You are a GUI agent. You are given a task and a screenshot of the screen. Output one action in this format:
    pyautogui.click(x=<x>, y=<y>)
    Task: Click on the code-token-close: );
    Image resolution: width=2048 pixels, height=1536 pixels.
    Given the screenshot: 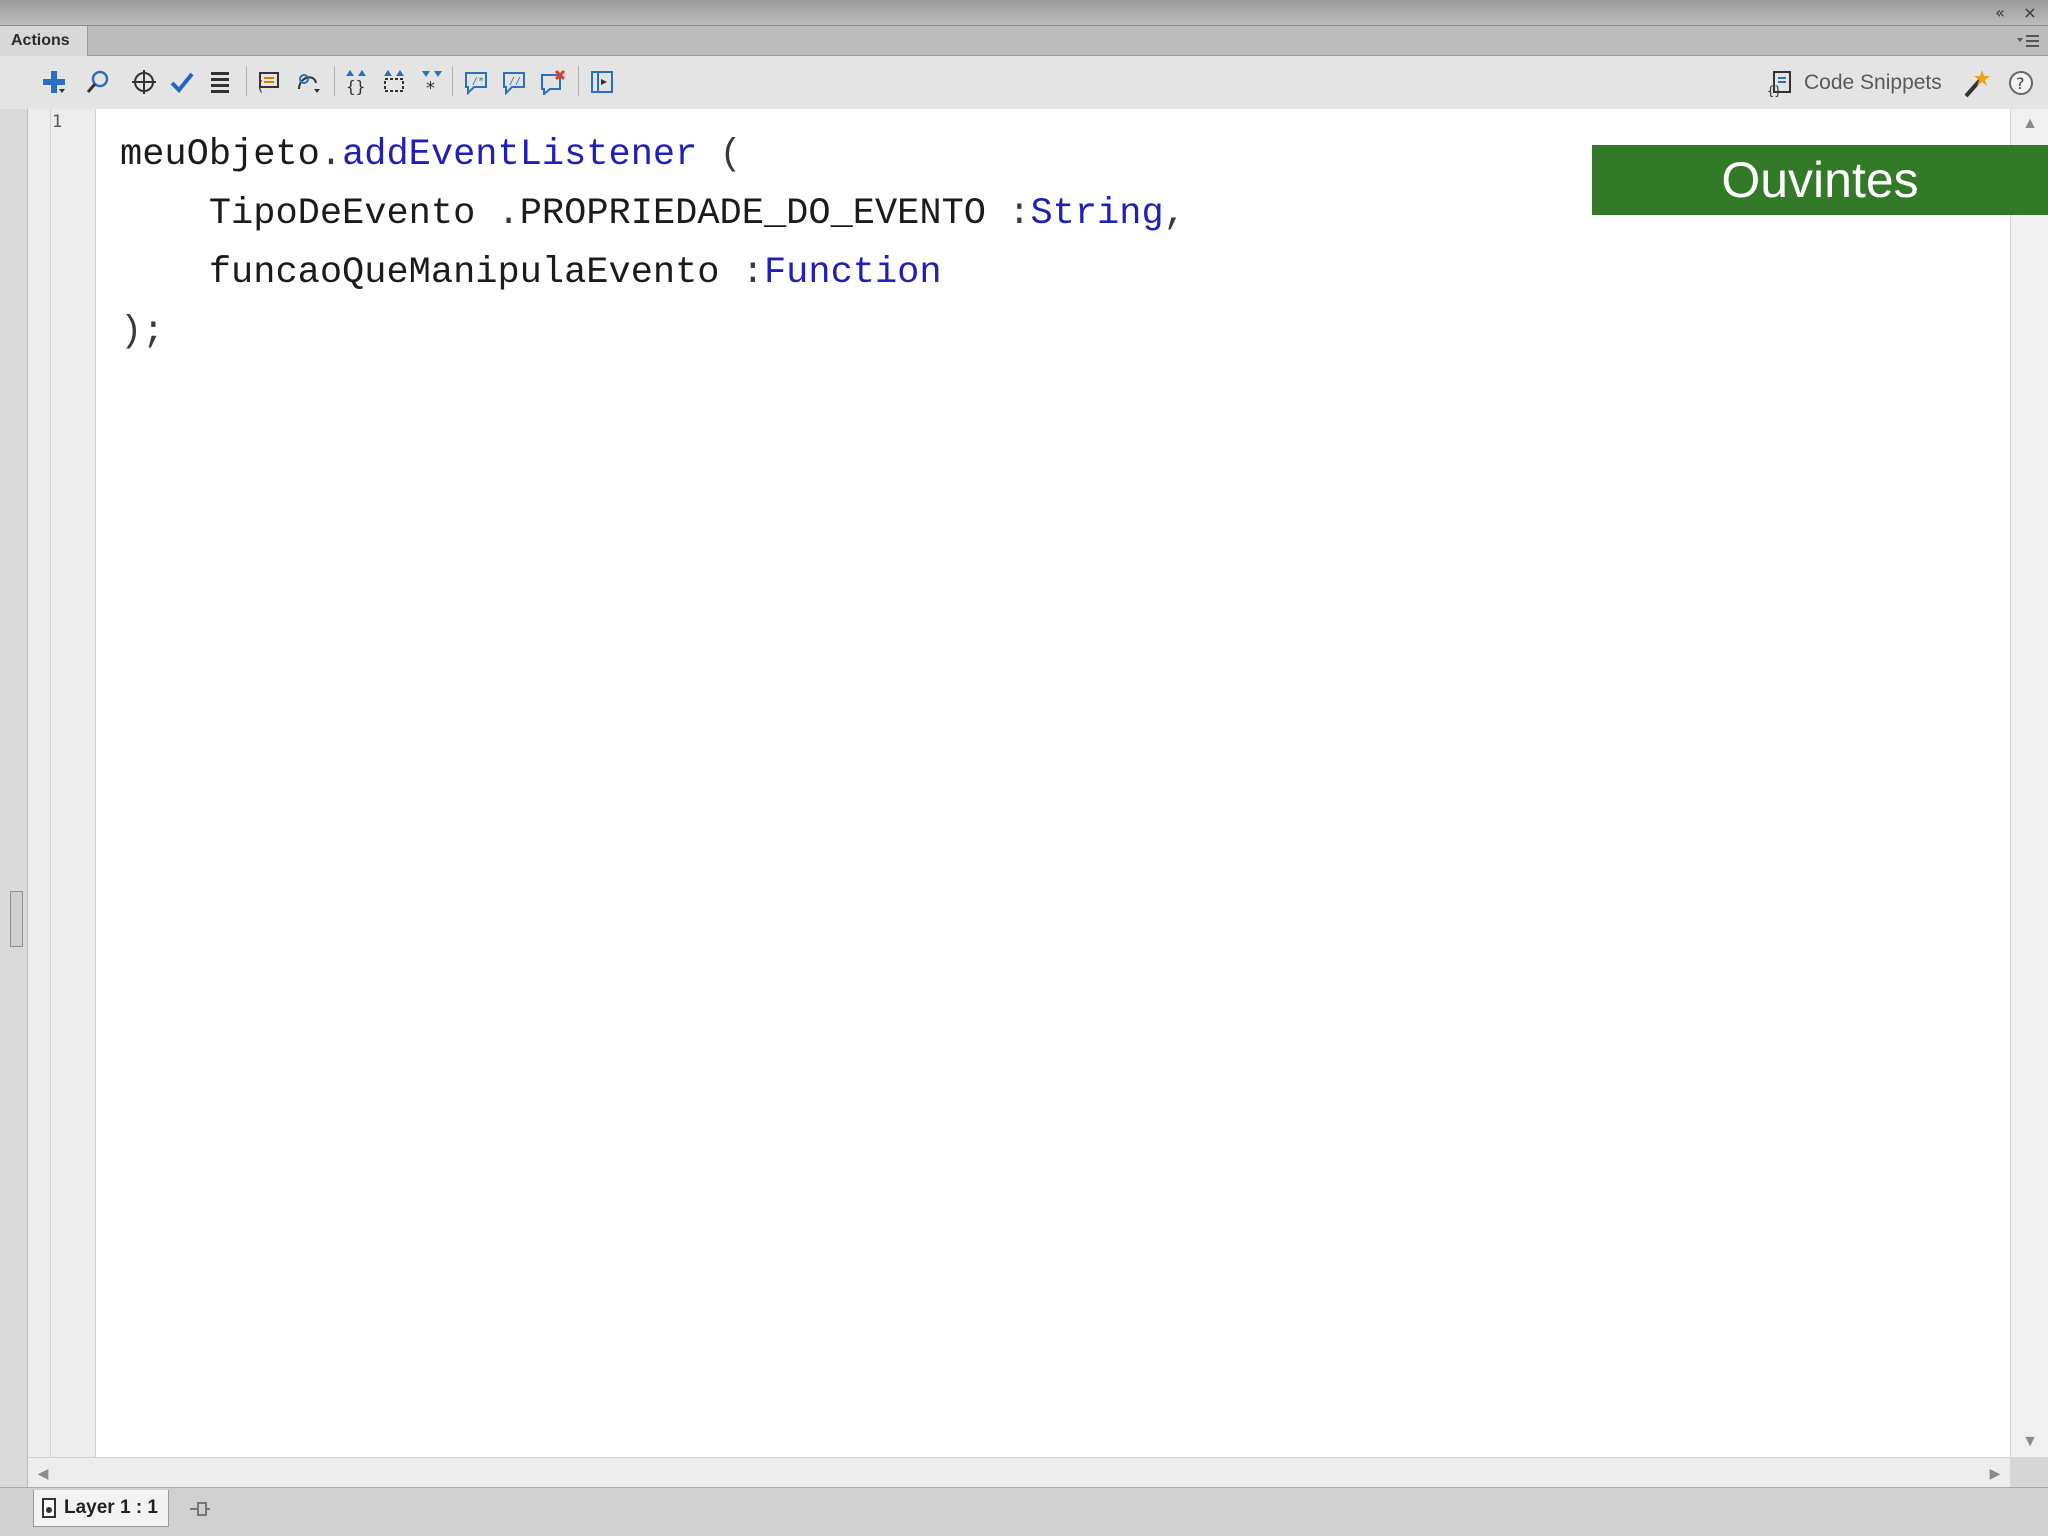 What is the action you would take?
    pyautogui.click(x=142, y=332)
    